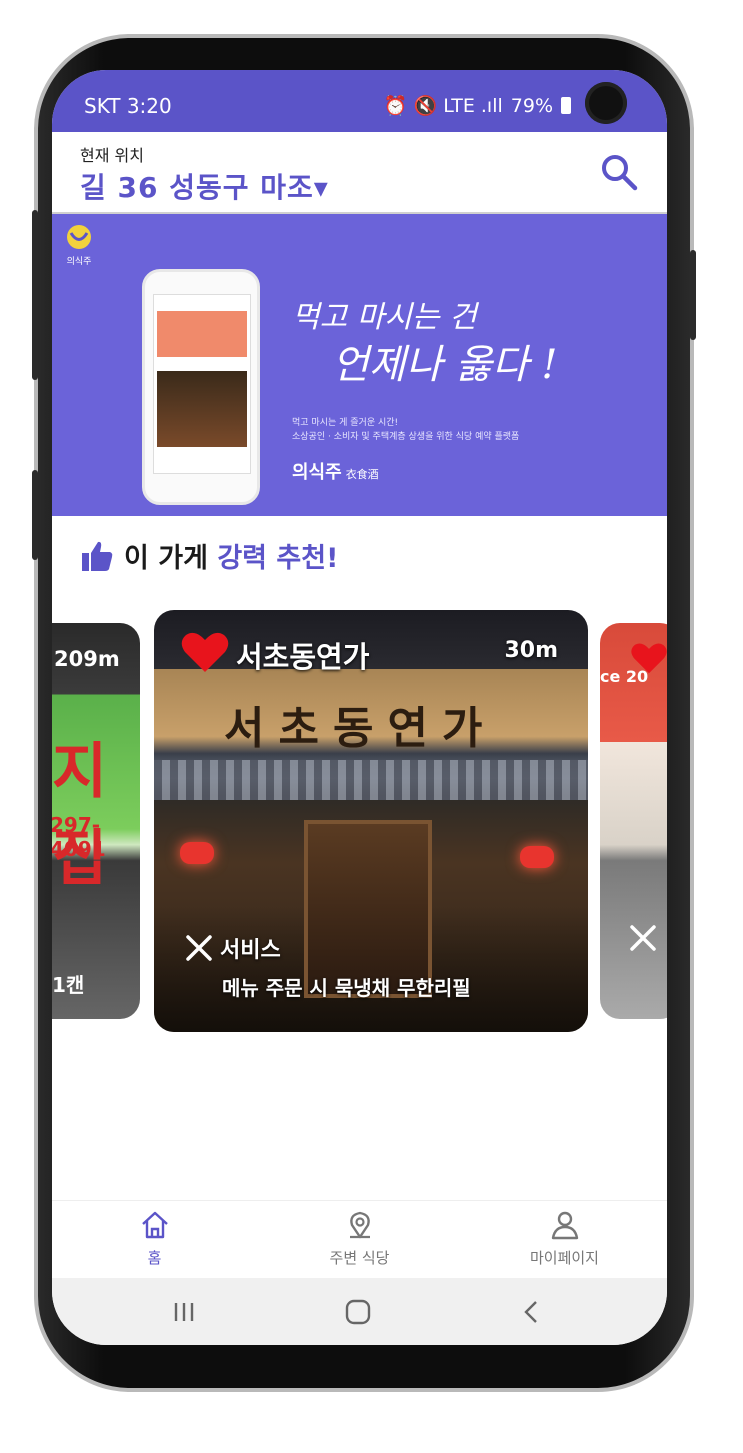 The image size is (743, 1453). What do you see at coordinates (202, 302) in the screenshot?
I see `mockup-header` at bounding box center [202, 302].